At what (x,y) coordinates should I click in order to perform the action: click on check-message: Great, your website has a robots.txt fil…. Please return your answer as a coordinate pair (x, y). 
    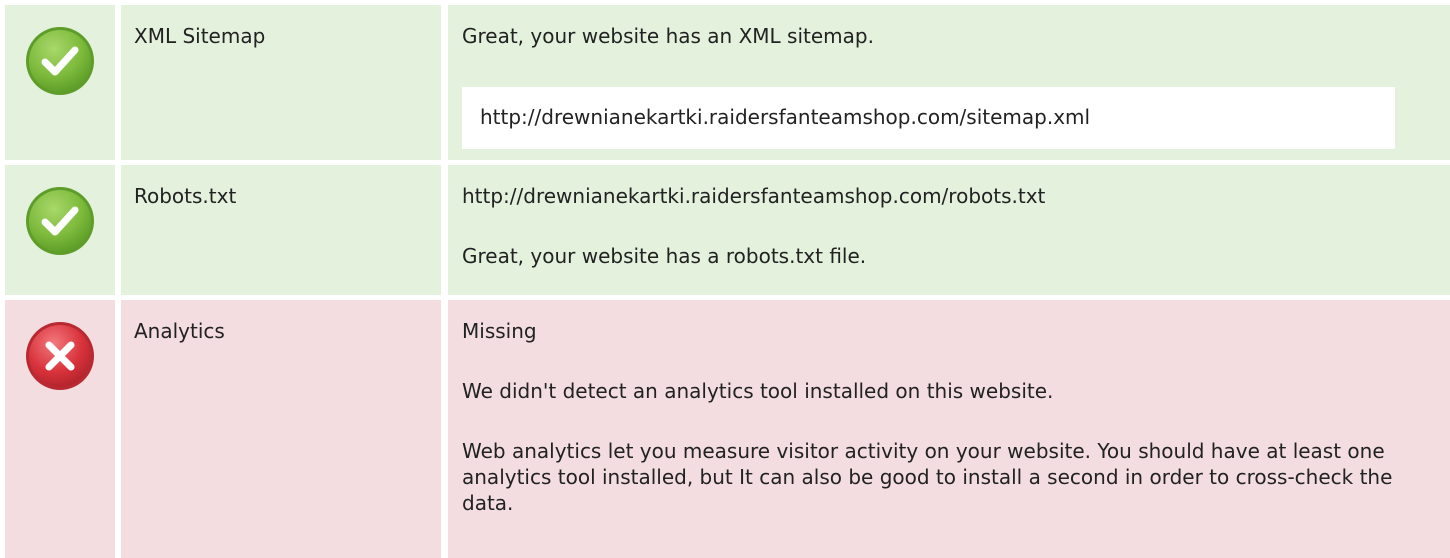
    Looking at the image, I should click on (664, 256).